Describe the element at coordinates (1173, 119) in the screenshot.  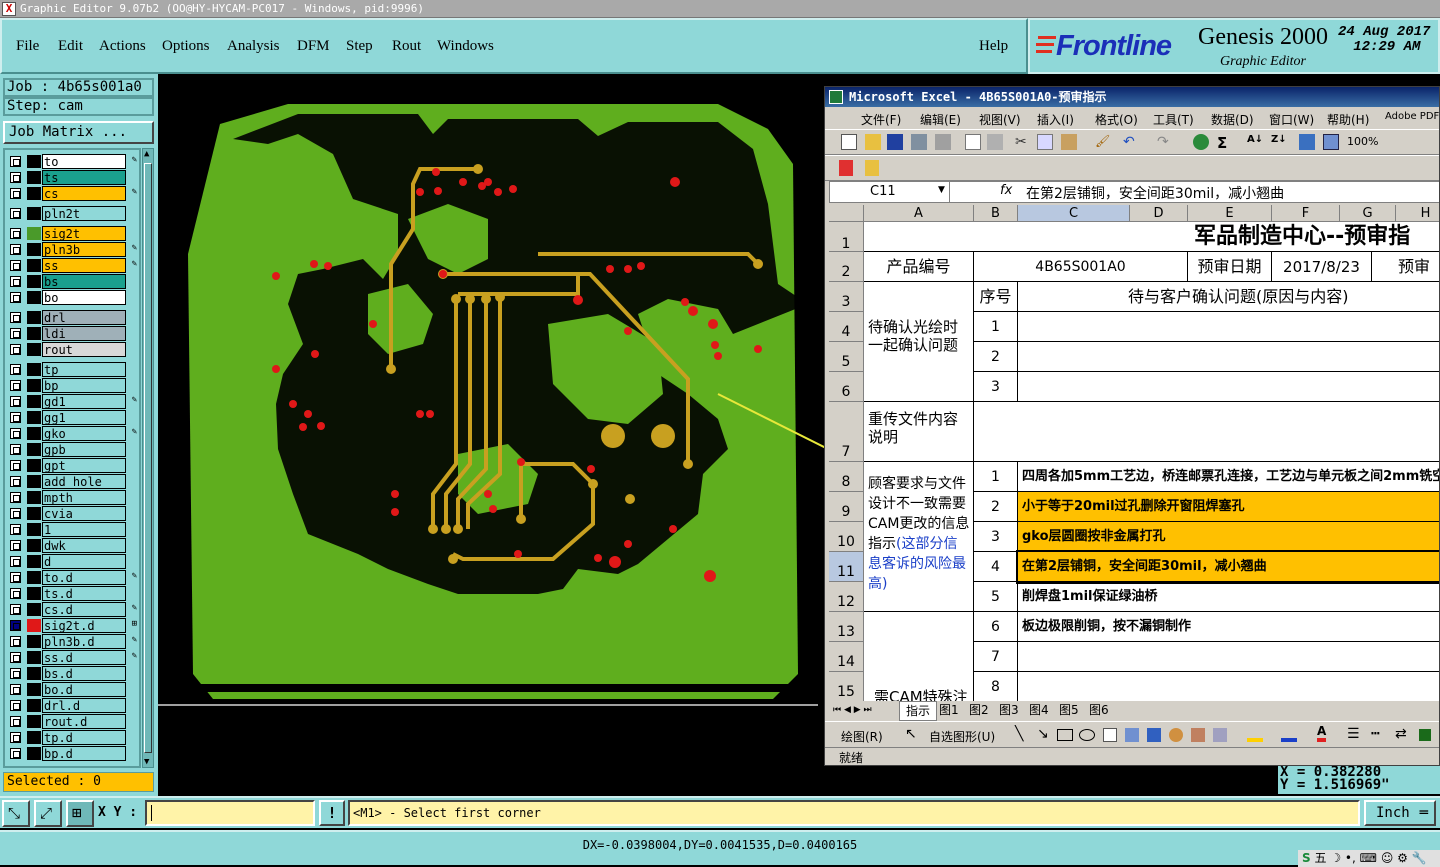
I see `excel-menu-tools: 工具(T)` at that location.